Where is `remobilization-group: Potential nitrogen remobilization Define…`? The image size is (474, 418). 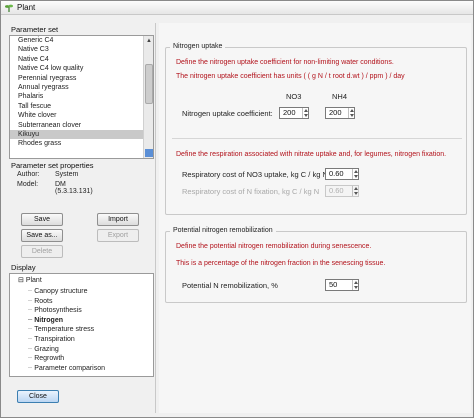 remobilization-group: Potential nitrogen remobilization Define… is located at coordinates (316, 265).